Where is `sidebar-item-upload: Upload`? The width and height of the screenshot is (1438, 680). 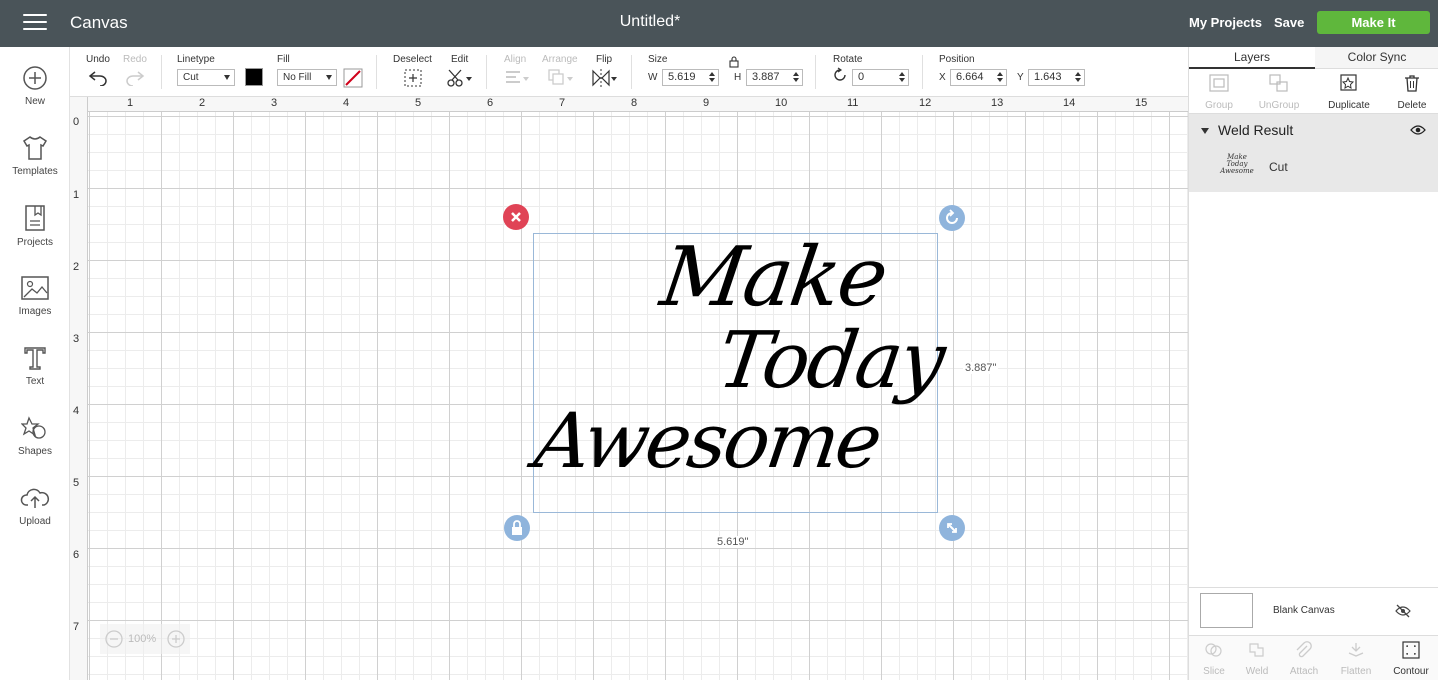
sidebar-item-upload: Upload is located at coordinates (35, 506).